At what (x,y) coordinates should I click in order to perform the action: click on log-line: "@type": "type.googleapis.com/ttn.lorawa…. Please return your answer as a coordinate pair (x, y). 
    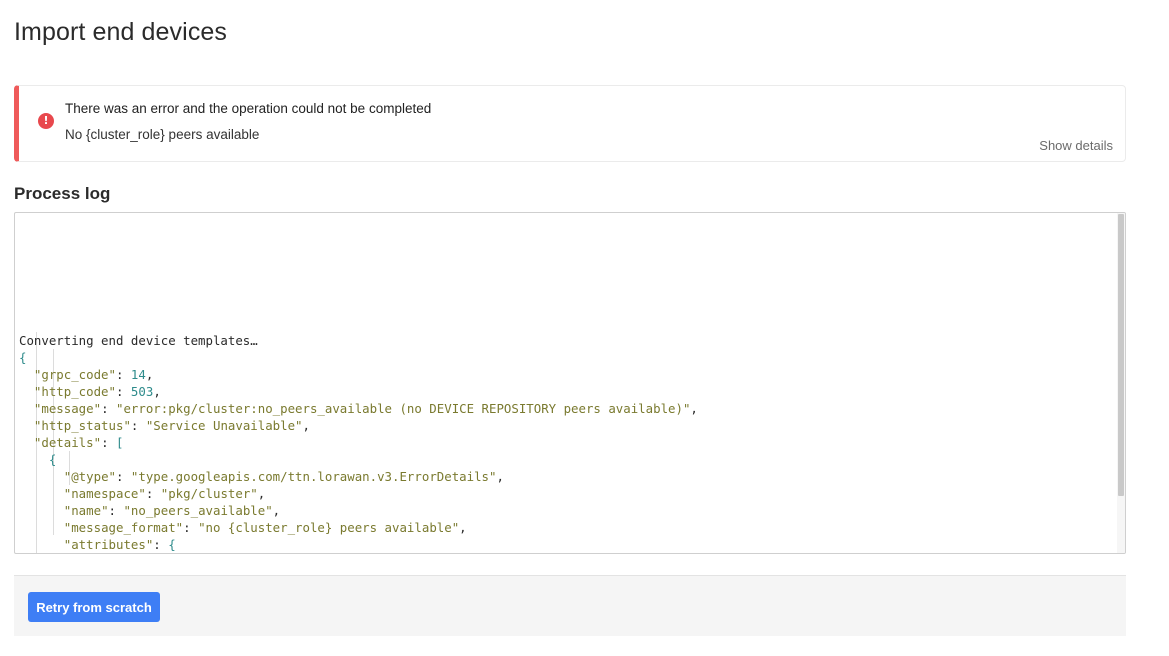
    Looking at the image, I should click on (283, 476).